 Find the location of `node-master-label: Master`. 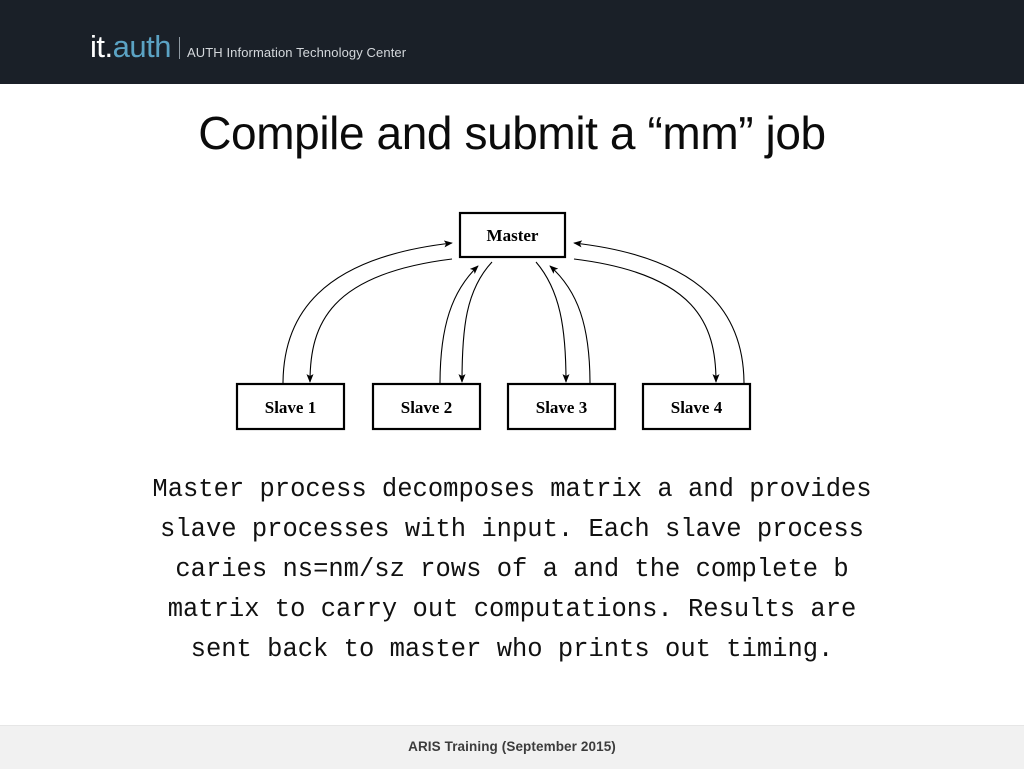

node-master-label: Master is located at coordinates (513, 235).